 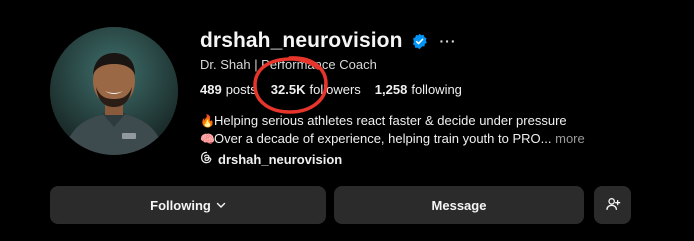 I want to click on message-button: Message, so click(x=459, y=205).